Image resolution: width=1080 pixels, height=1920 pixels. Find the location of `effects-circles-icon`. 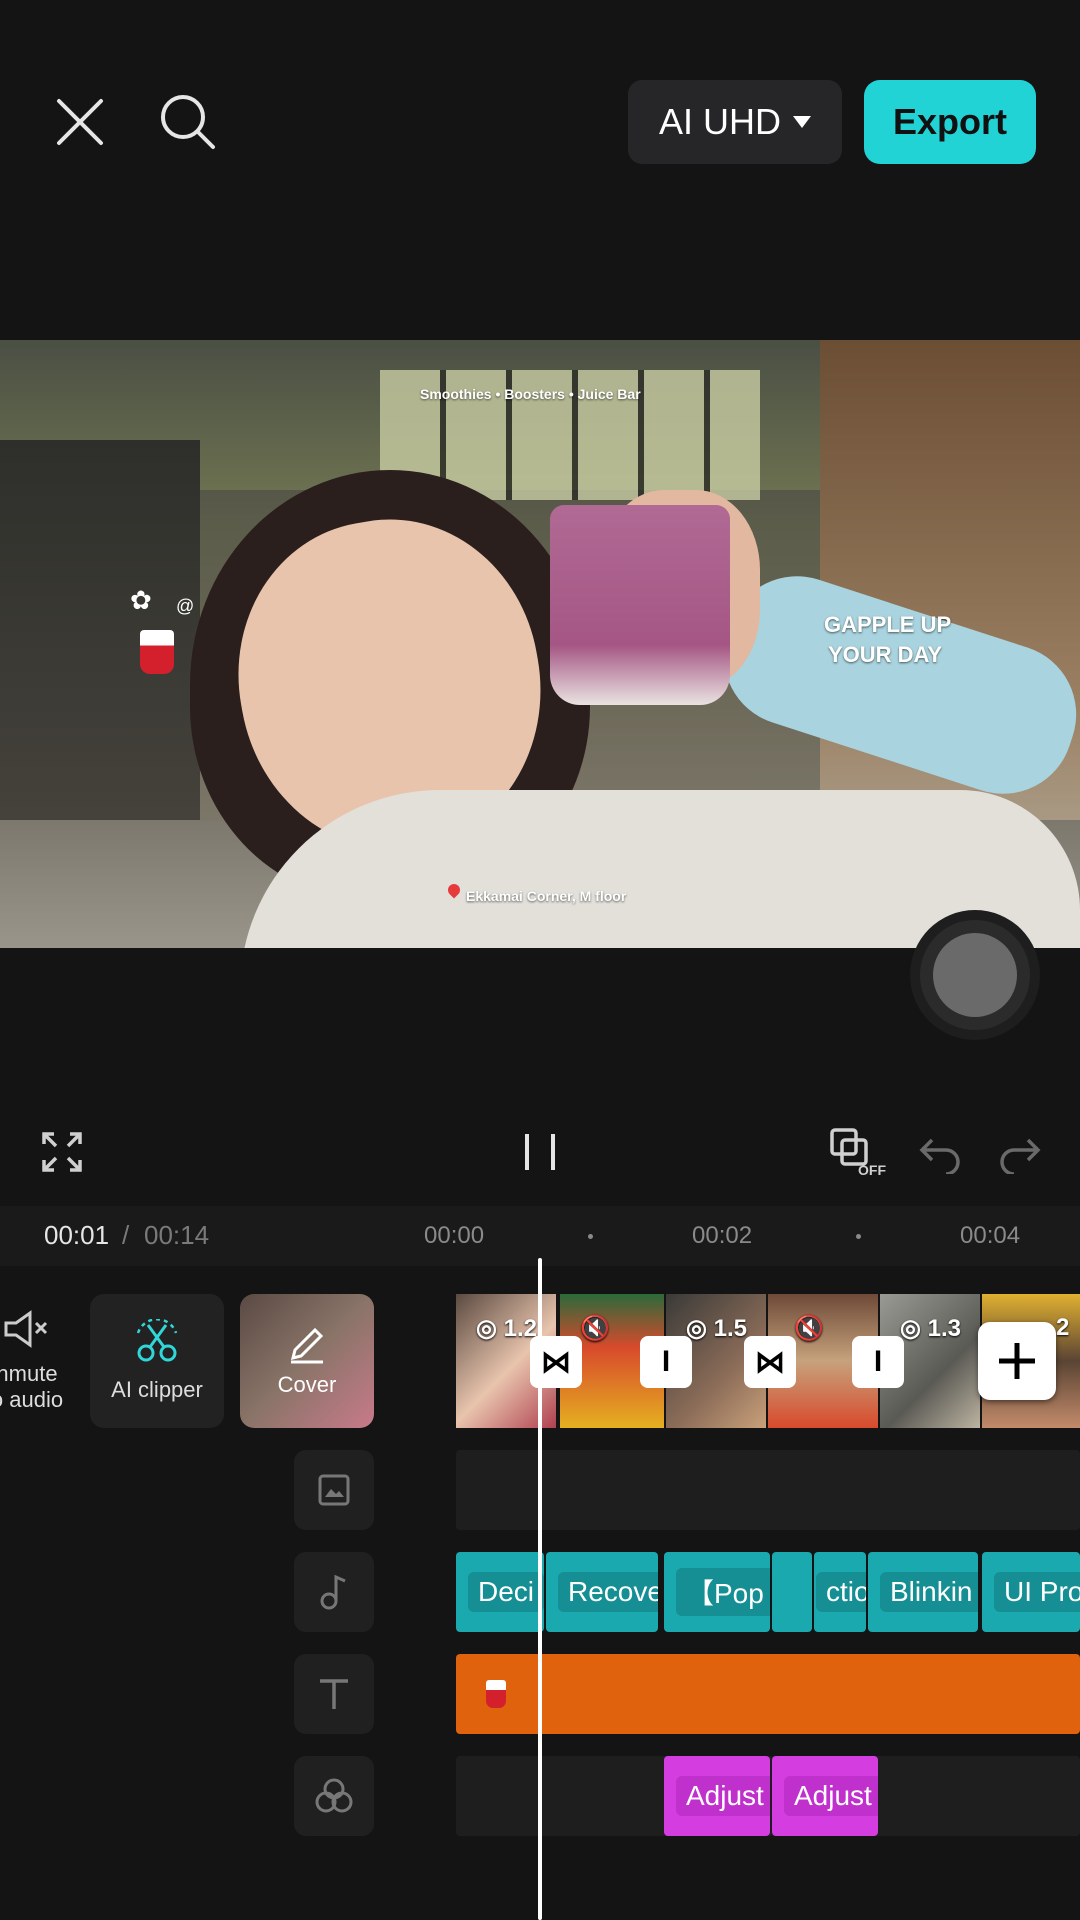

effects-circles-icon is located at coordinates (334, 1795).